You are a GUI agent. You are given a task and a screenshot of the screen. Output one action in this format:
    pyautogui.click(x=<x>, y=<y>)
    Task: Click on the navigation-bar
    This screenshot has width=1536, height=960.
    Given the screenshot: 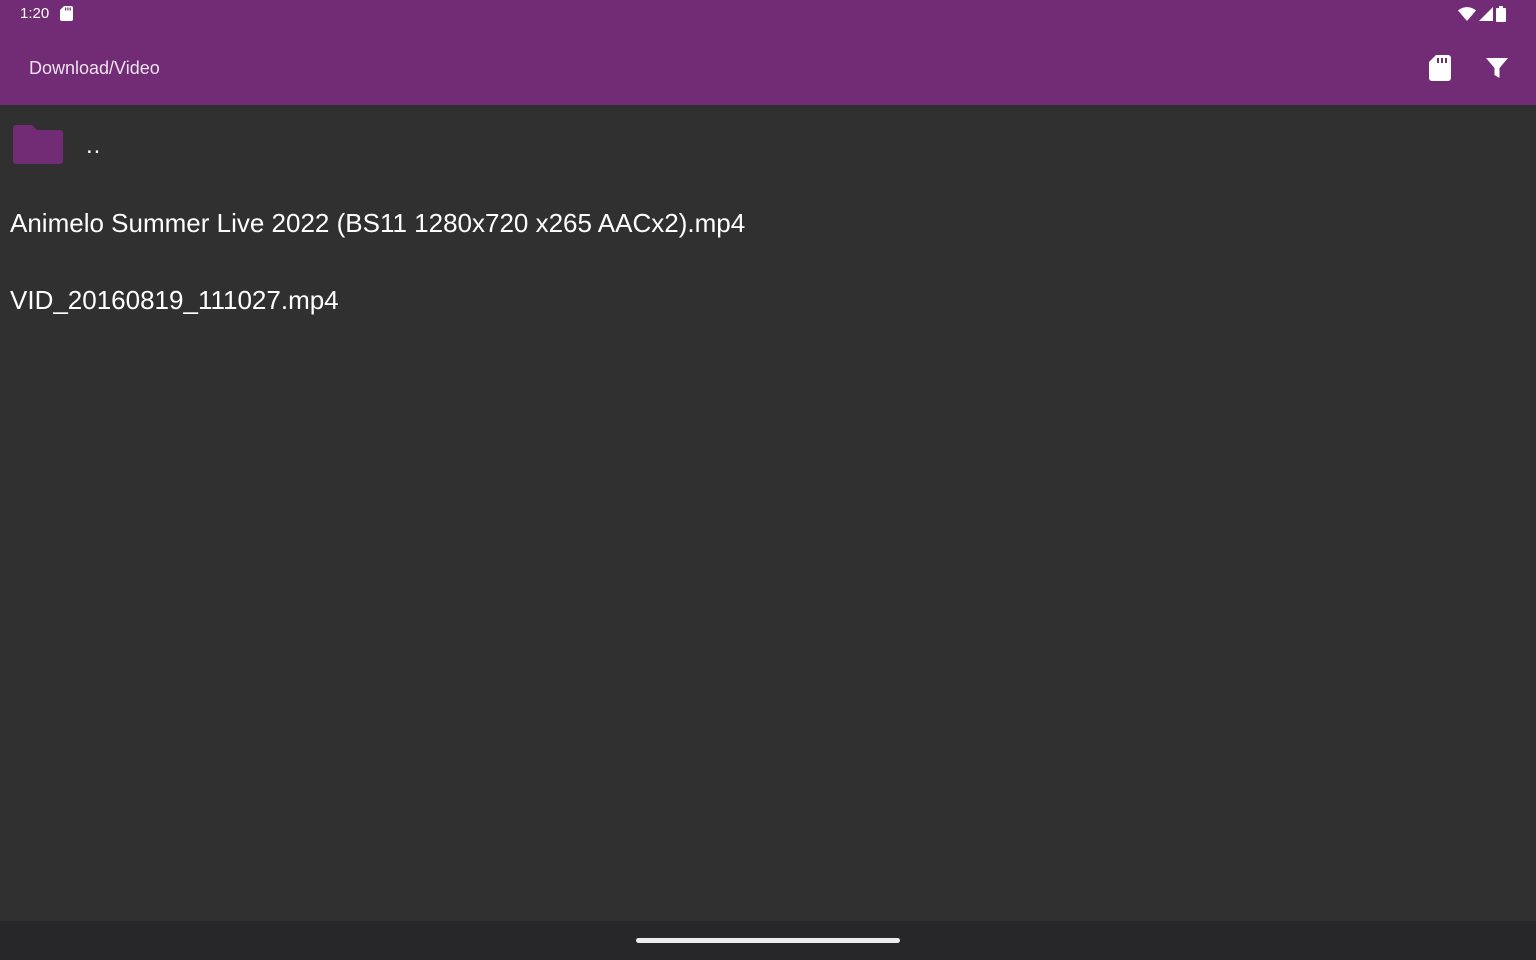 What is the action you would take?
    pyautogui.click(x=768, y=940)
    